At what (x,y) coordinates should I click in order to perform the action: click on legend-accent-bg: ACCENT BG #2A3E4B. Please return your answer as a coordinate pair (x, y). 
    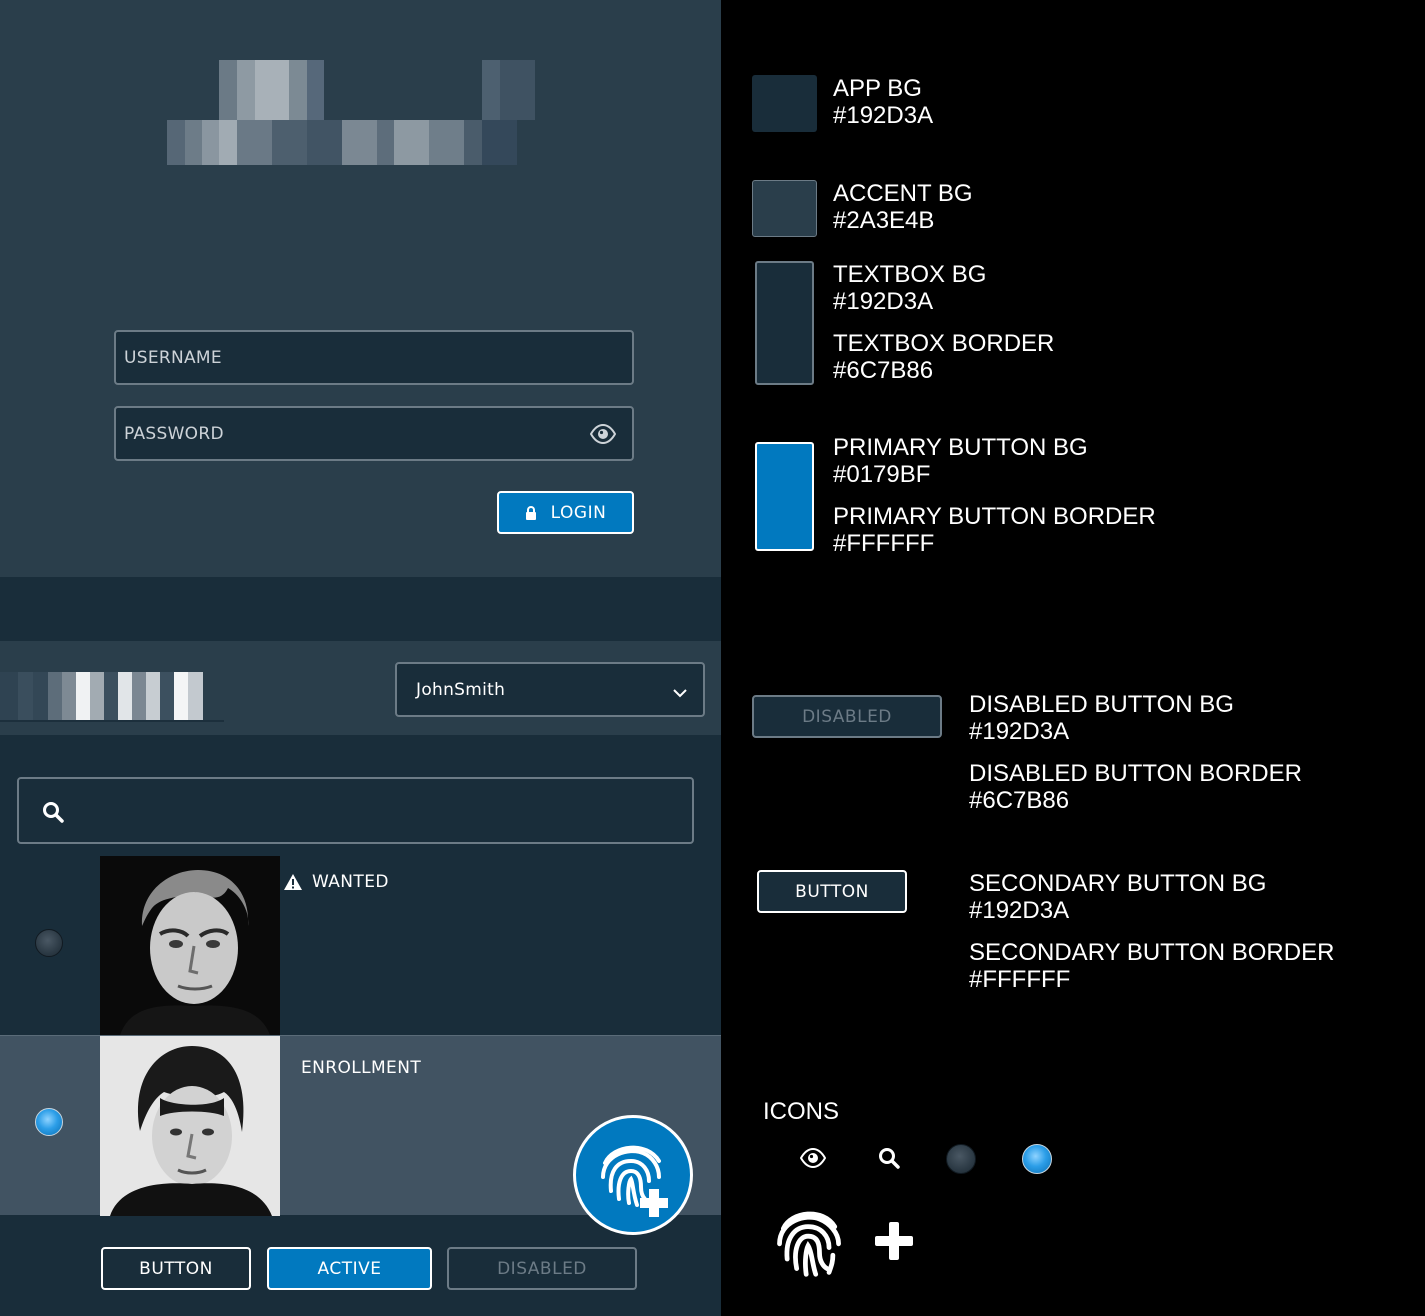
    Looking at the image, I should click on (903, 207).